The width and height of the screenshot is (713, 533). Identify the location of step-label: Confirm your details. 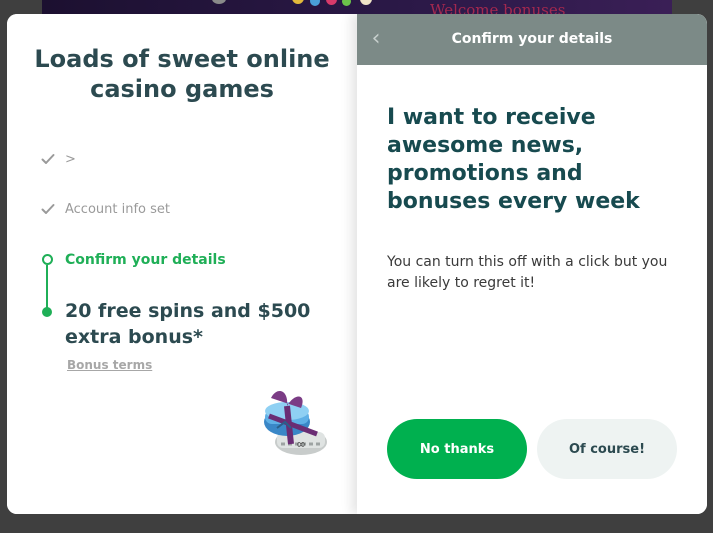
(145, 260).